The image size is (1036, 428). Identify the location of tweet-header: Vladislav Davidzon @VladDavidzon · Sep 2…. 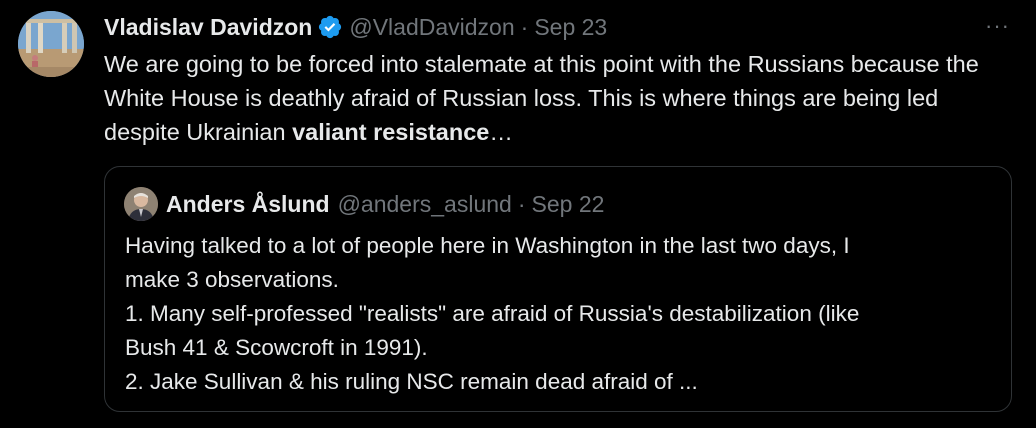
(355, 27).